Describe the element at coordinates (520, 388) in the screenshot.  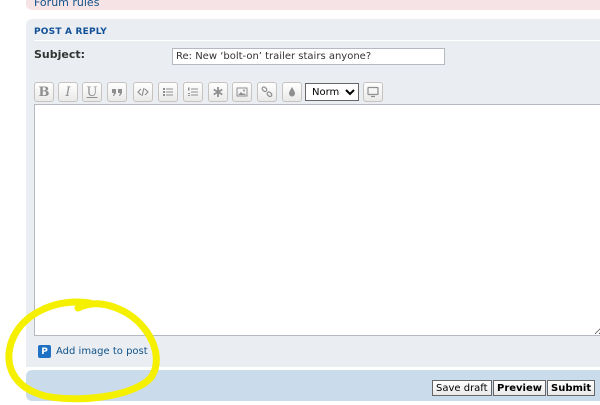
I see `preview-button: Preview` at that location.